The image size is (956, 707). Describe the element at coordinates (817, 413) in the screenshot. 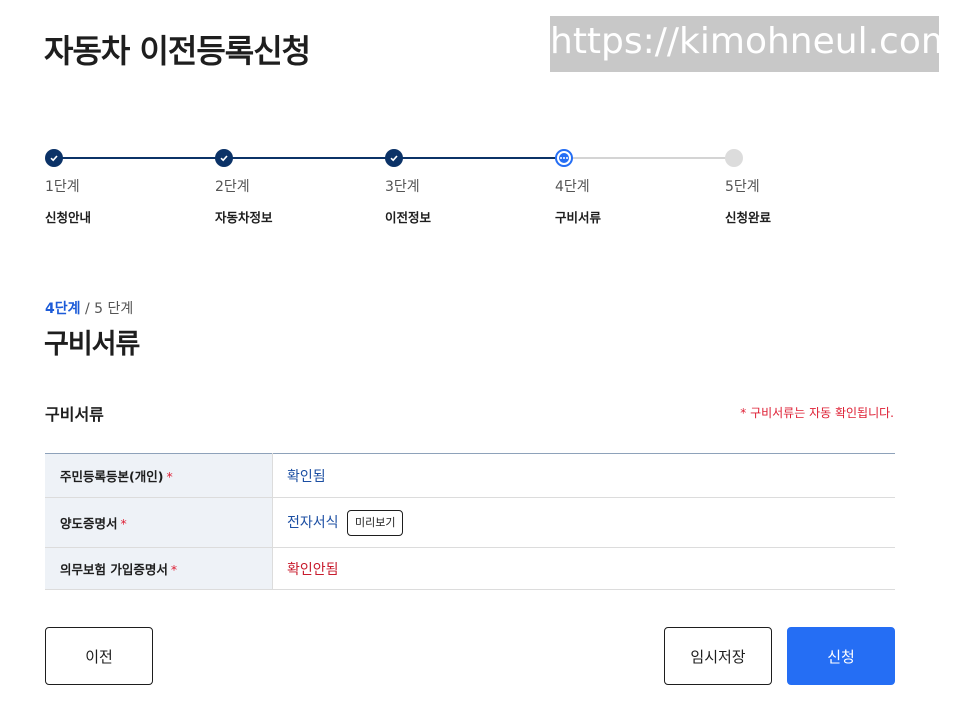

I see `auto-check-notice: * 구비서류는 자동 확인됩니다.` at that location.